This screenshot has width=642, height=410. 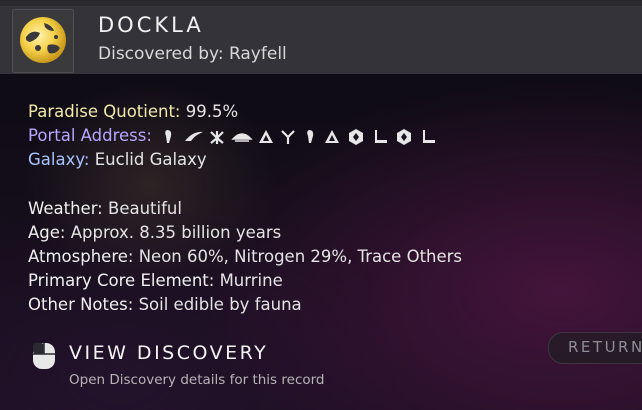 I want to click on portal-address-row: Portal Address:, so click(x=239, y=136).